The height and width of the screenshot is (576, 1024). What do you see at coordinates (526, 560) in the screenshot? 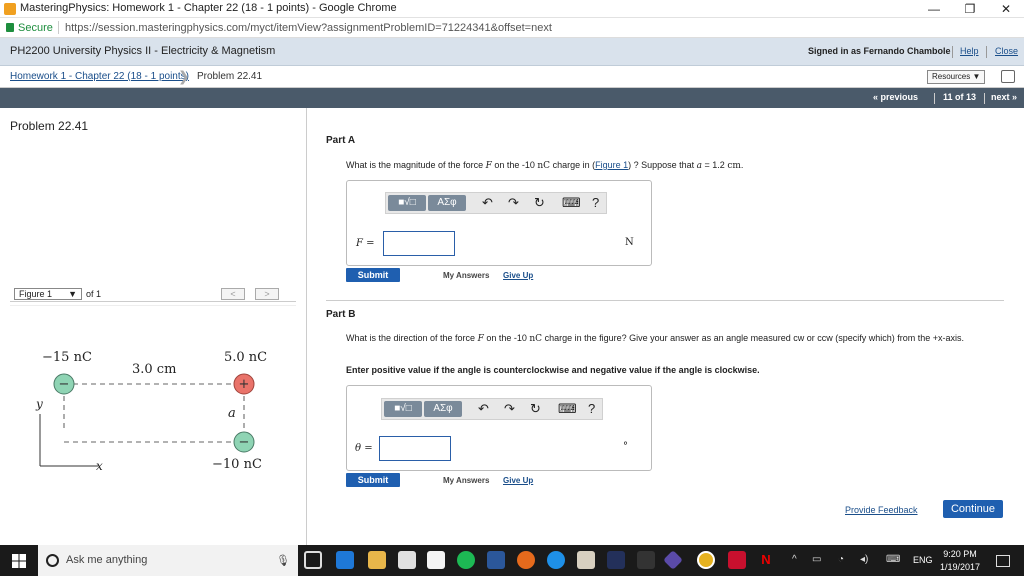
I see `firefox-icon` at bounding box center [526, 560].